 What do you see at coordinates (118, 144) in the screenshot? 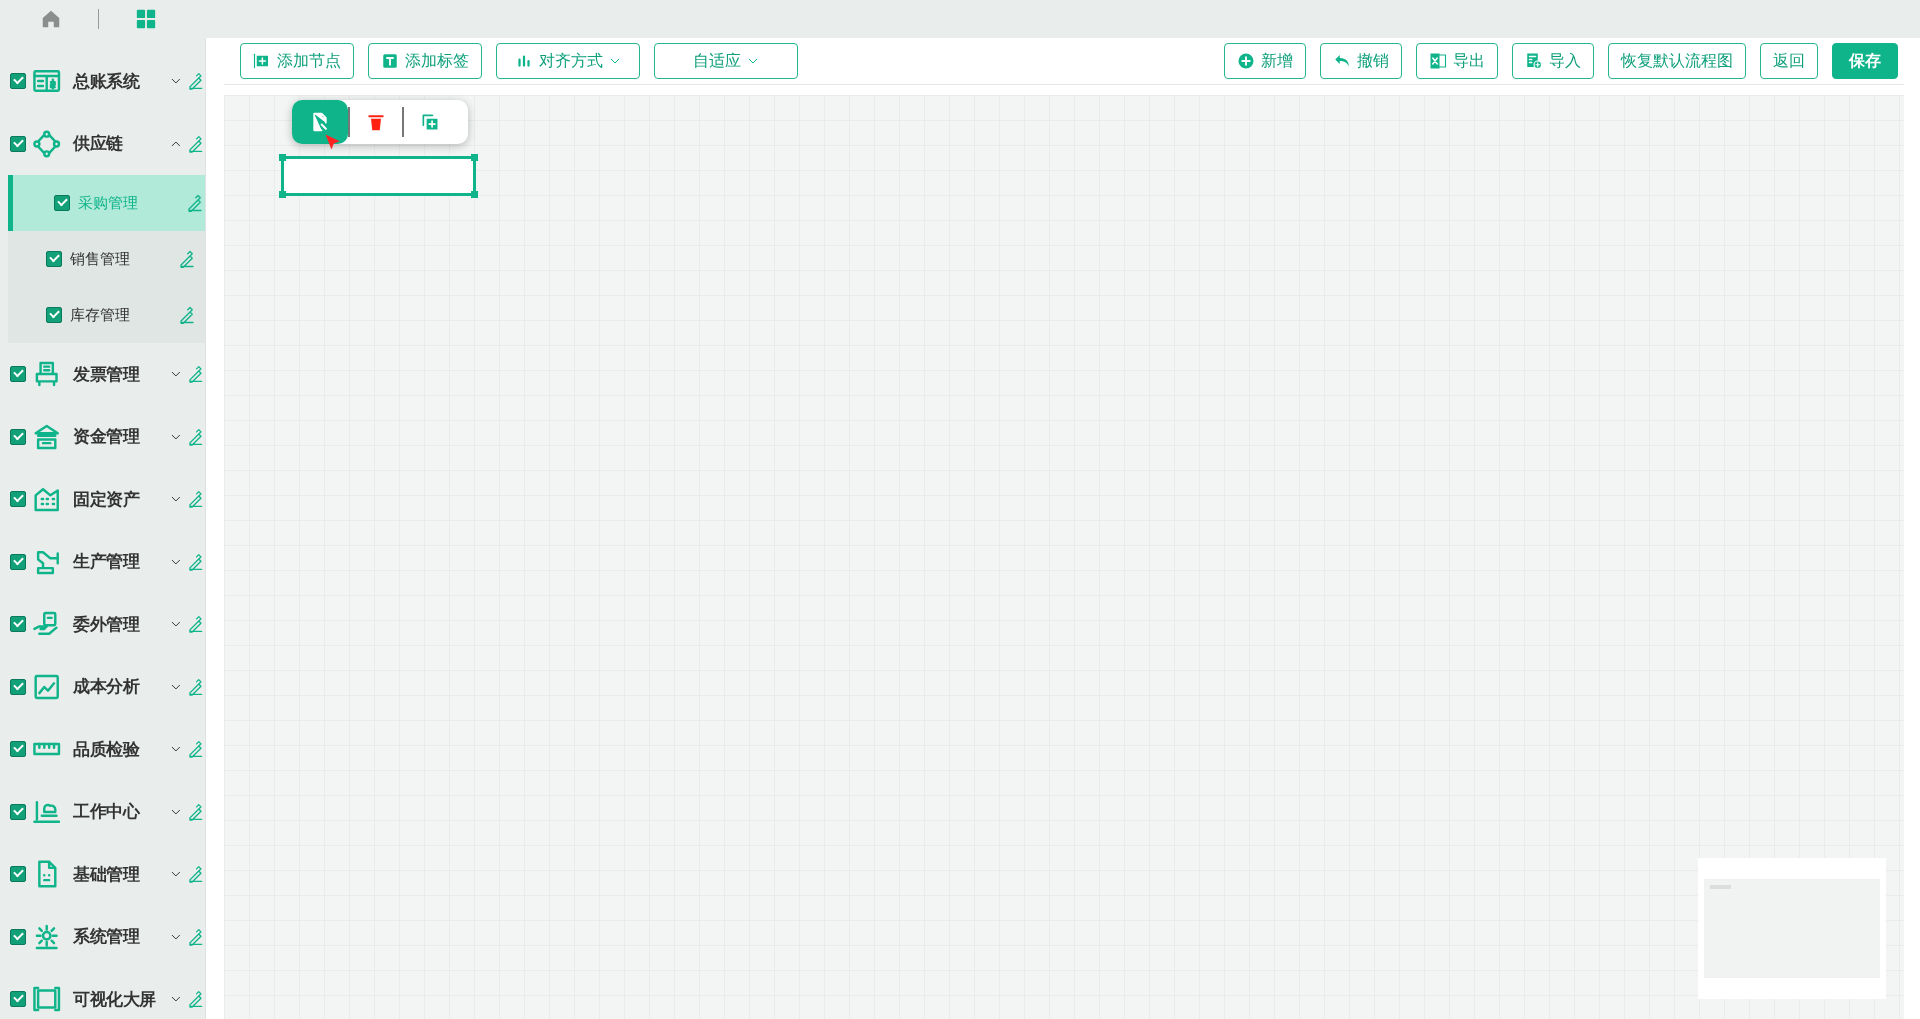
I see `menu-label: 供应链` at bounding box center [118, 144].